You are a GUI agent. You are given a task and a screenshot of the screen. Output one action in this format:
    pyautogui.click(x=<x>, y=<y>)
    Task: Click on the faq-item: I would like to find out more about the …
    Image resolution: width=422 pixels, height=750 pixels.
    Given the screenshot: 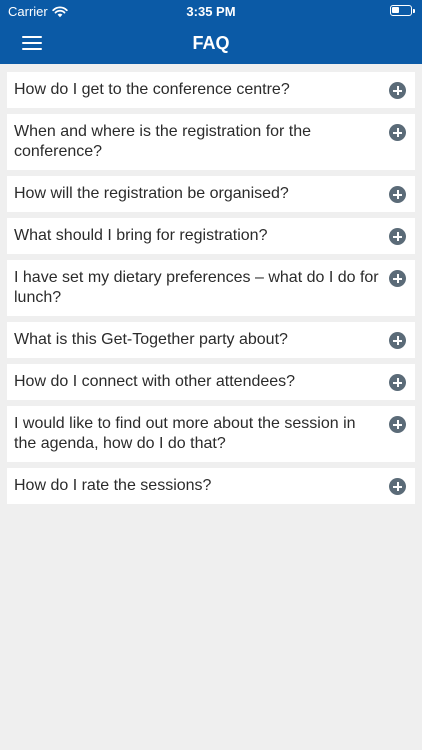 What is the action you would take?
    pyautogui.click(x=211, y=434)
    